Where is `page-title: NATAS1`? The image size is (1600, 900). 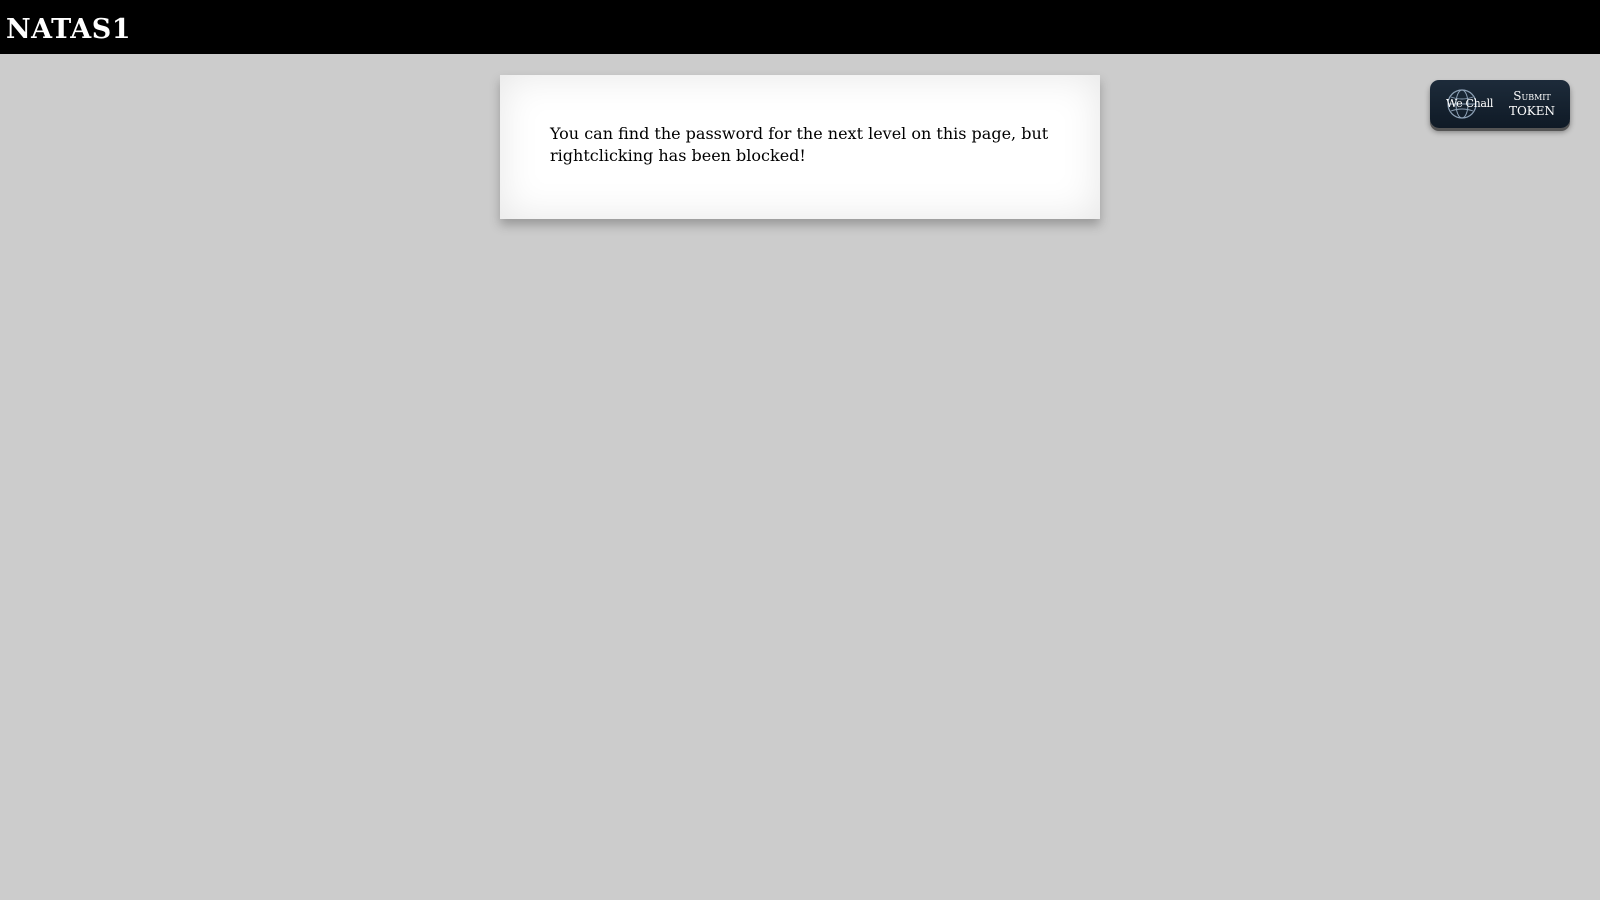 page-title: NATAS1 is located at coordinates (69, 29).